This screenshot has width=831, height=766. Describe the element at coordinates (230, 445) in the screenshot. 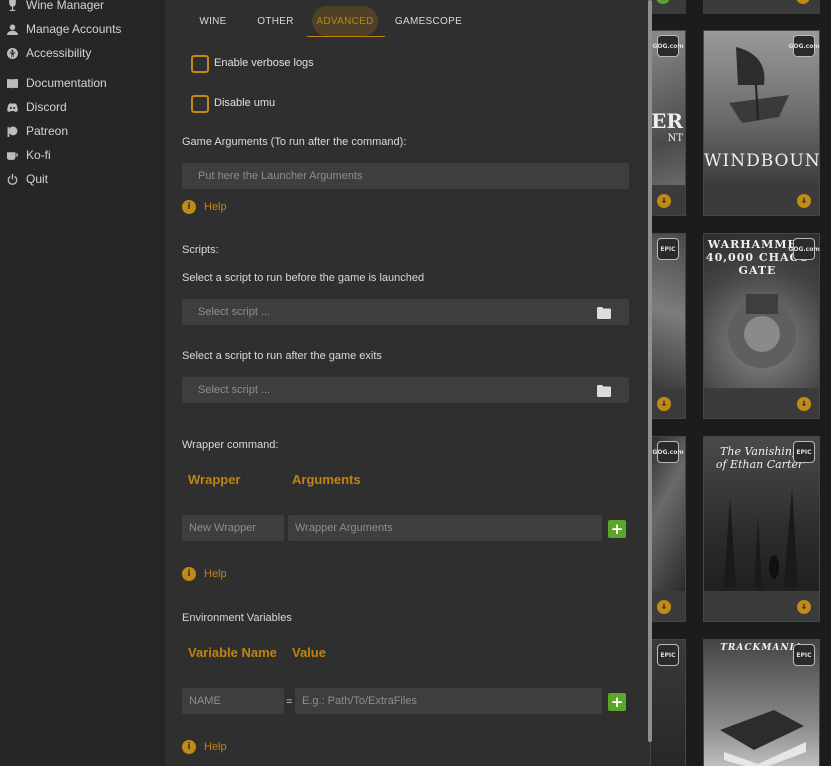

I see `wrapper-command-label: Wrapper command:` at that location.